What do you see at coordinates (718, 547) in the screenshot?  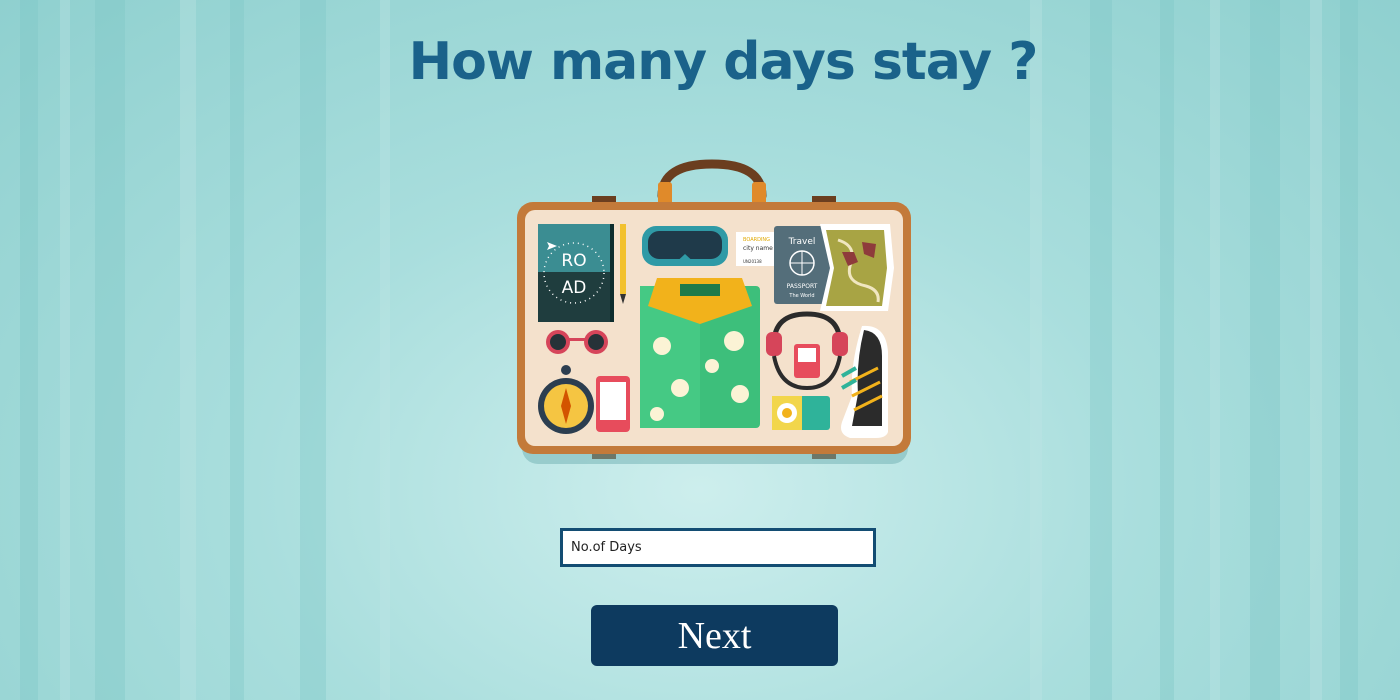 I see `days-input` at bounding box center [718, 547].